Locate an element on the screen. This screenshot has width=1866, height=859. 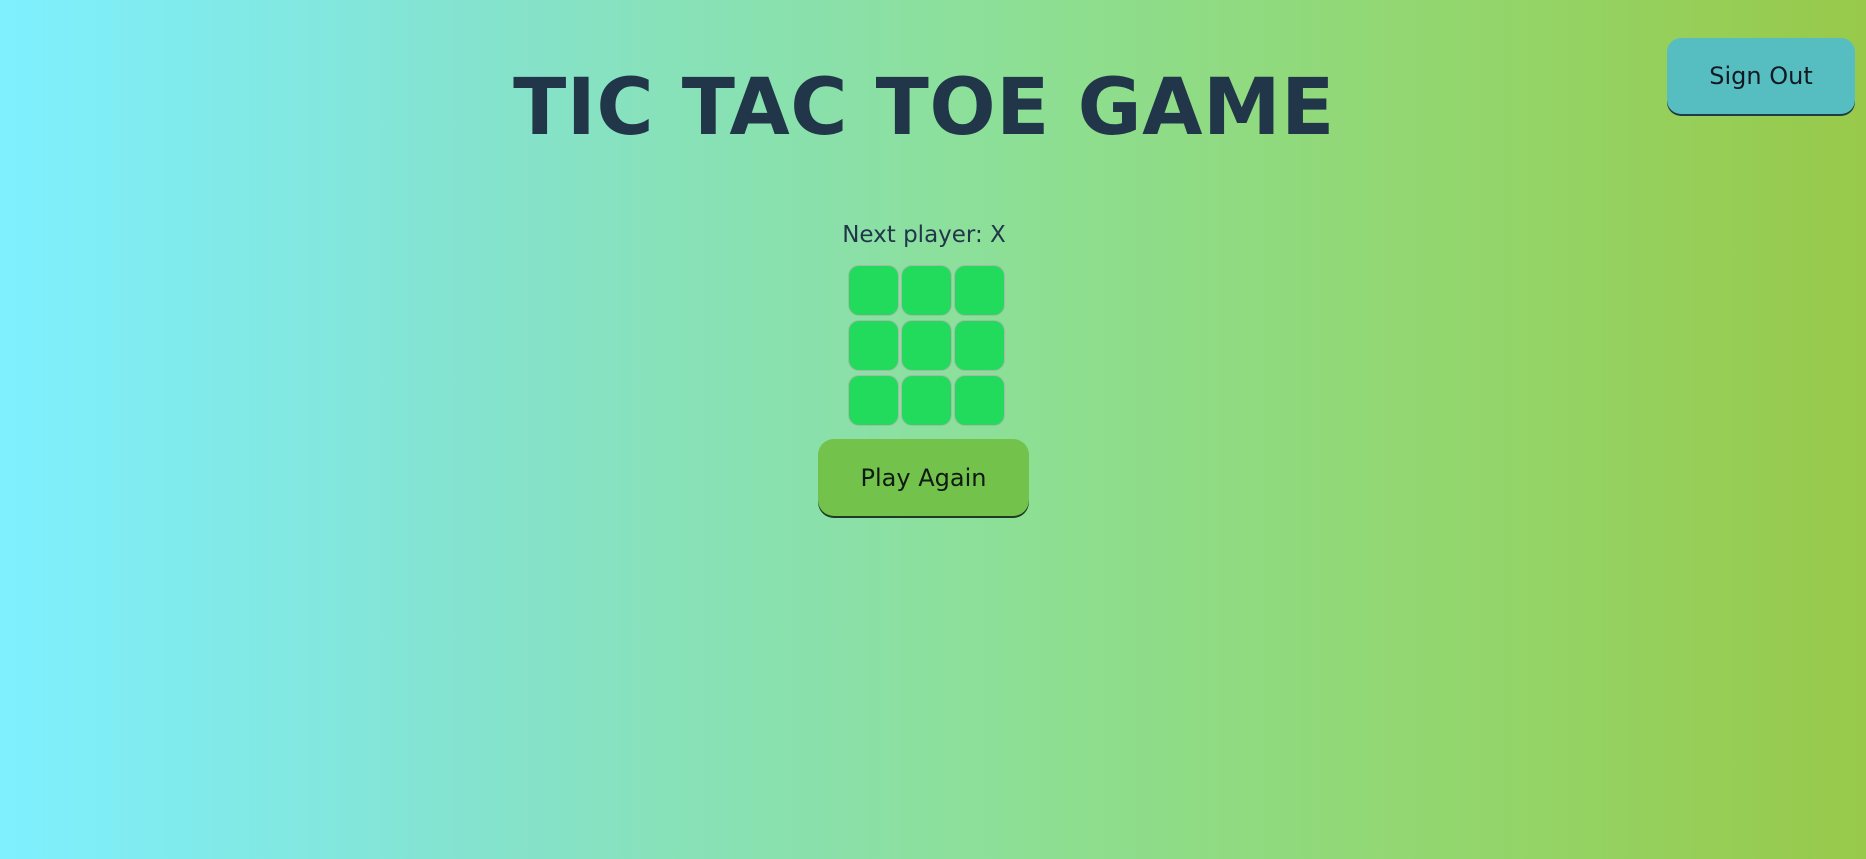
game-status: Next player: X is located at coordinates (924, 235).